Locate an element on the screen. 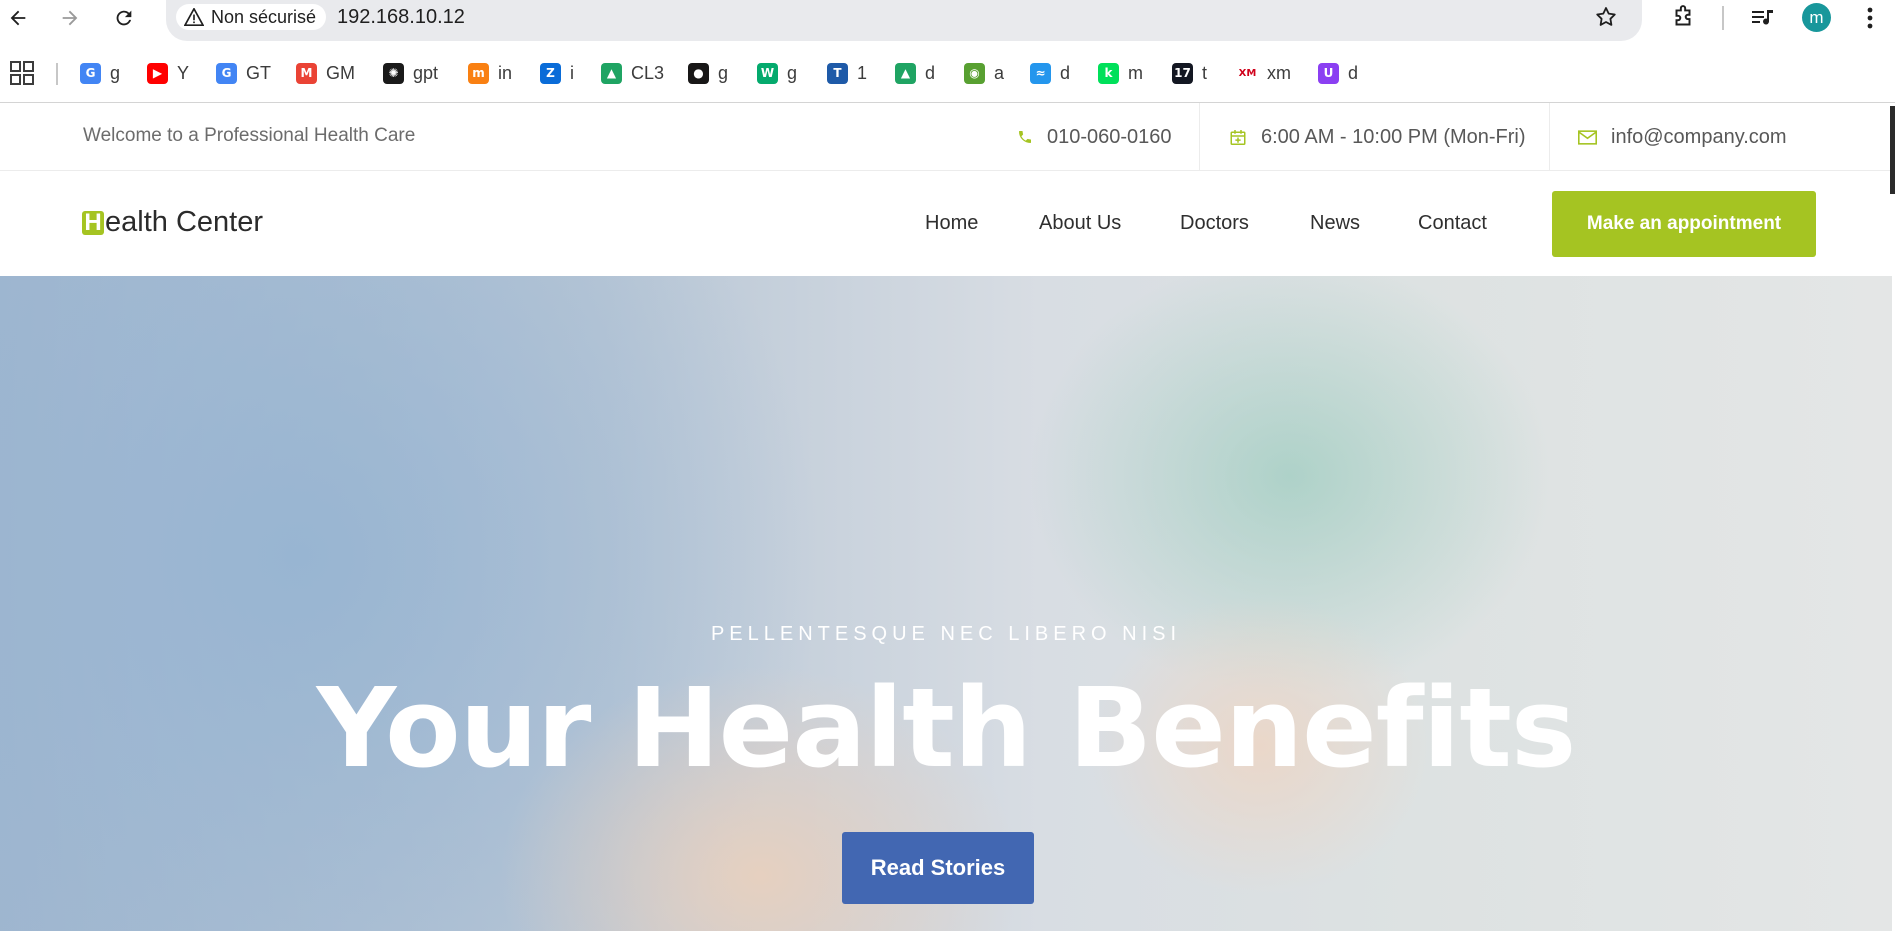 The width and height of the screenshot is (1895, 936). reload-icon is located at coordinates (124, 18).